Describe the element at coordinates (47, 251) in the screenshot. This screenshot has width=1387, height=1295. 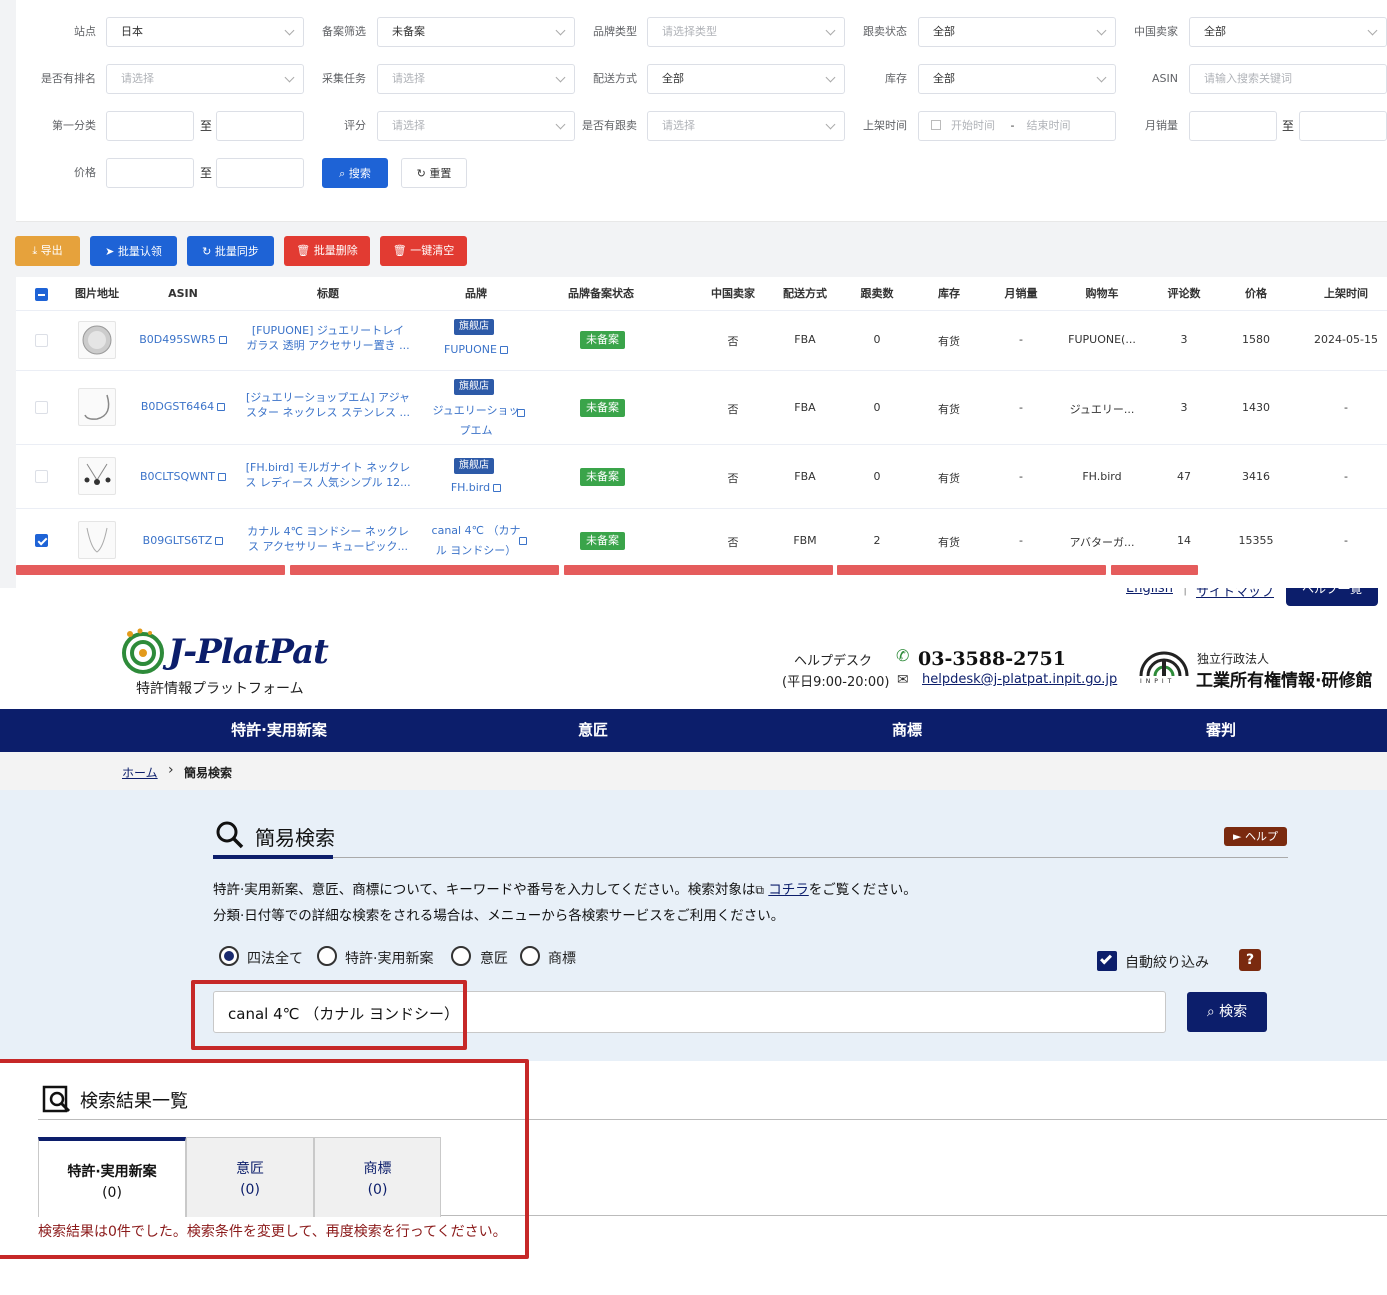
I see `export-button: ⤓ 导出` at that location.